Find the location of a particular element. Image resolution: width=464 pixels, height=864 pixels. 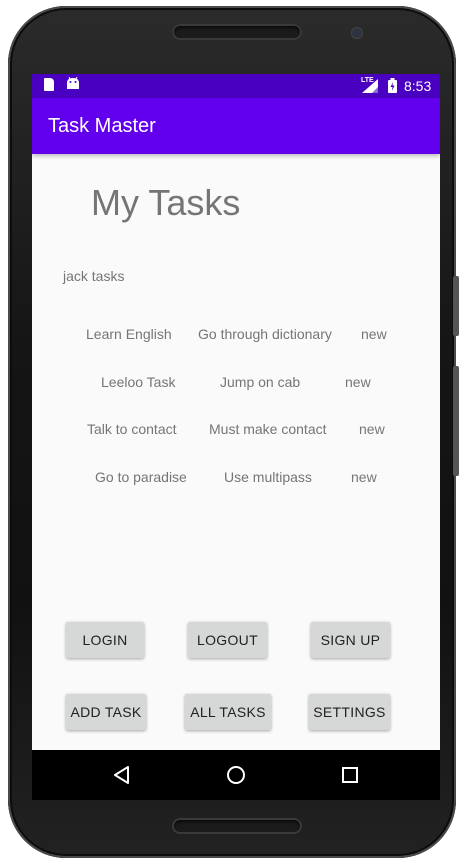

front-camera is located at coordinates (357, 33).